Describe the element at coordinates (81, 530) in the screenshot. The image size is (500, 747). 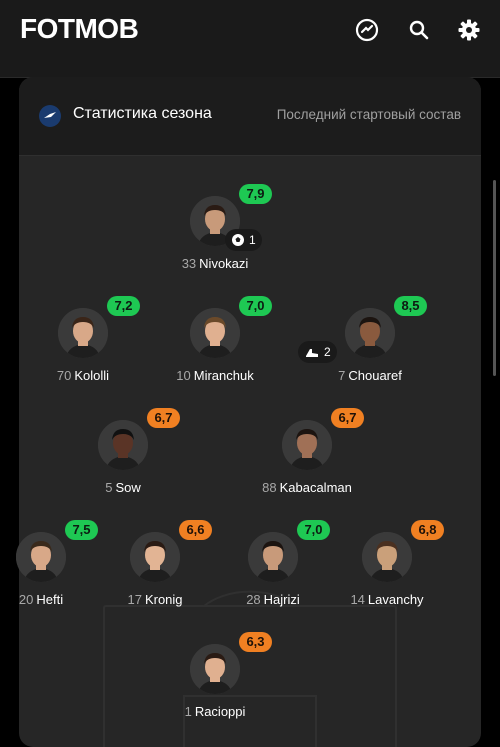
I see `rating-badge: 7,5` at that location.